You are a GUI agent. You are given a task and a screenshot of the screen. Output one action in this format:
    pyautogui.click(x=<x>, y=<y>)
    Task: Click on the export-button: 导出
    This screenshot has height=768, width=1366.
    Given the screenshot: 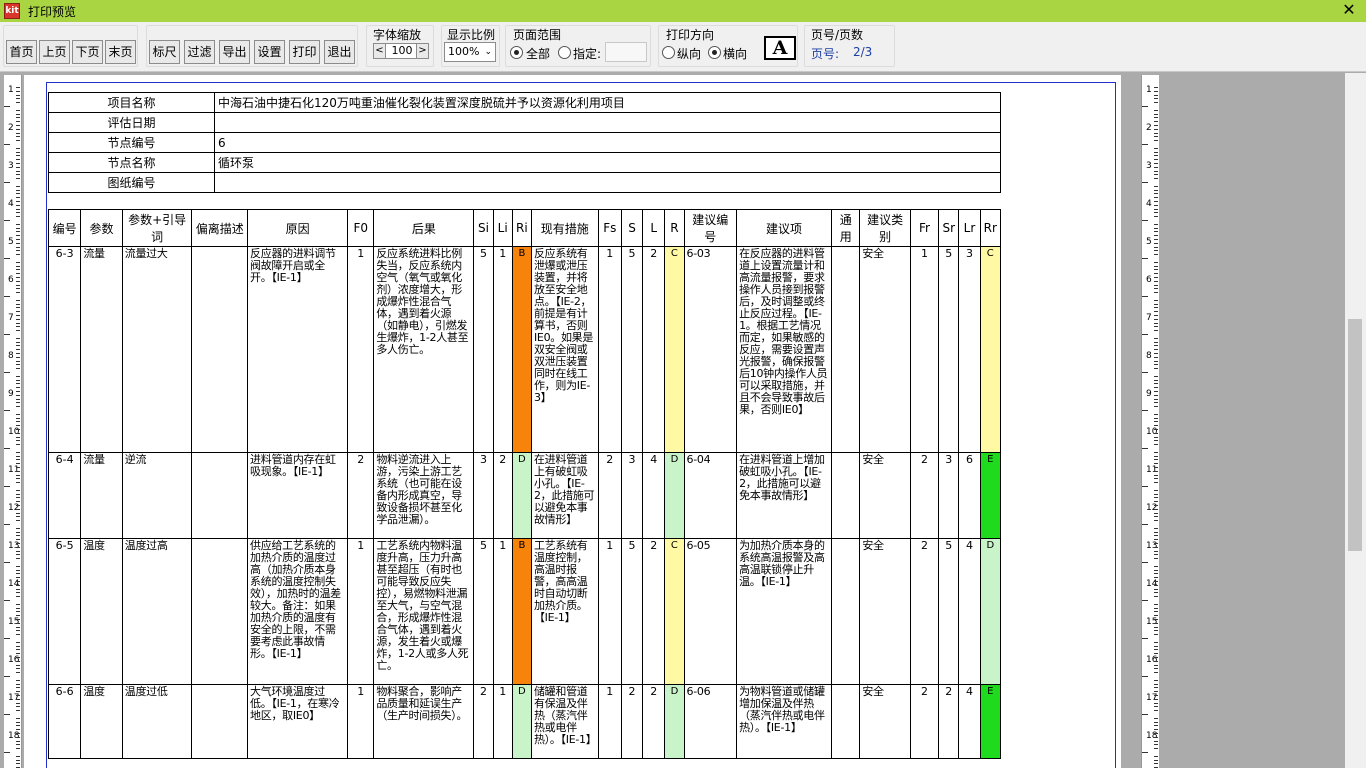 What is the action you would take?
    pyautogui.click(x=234, y=52)
    